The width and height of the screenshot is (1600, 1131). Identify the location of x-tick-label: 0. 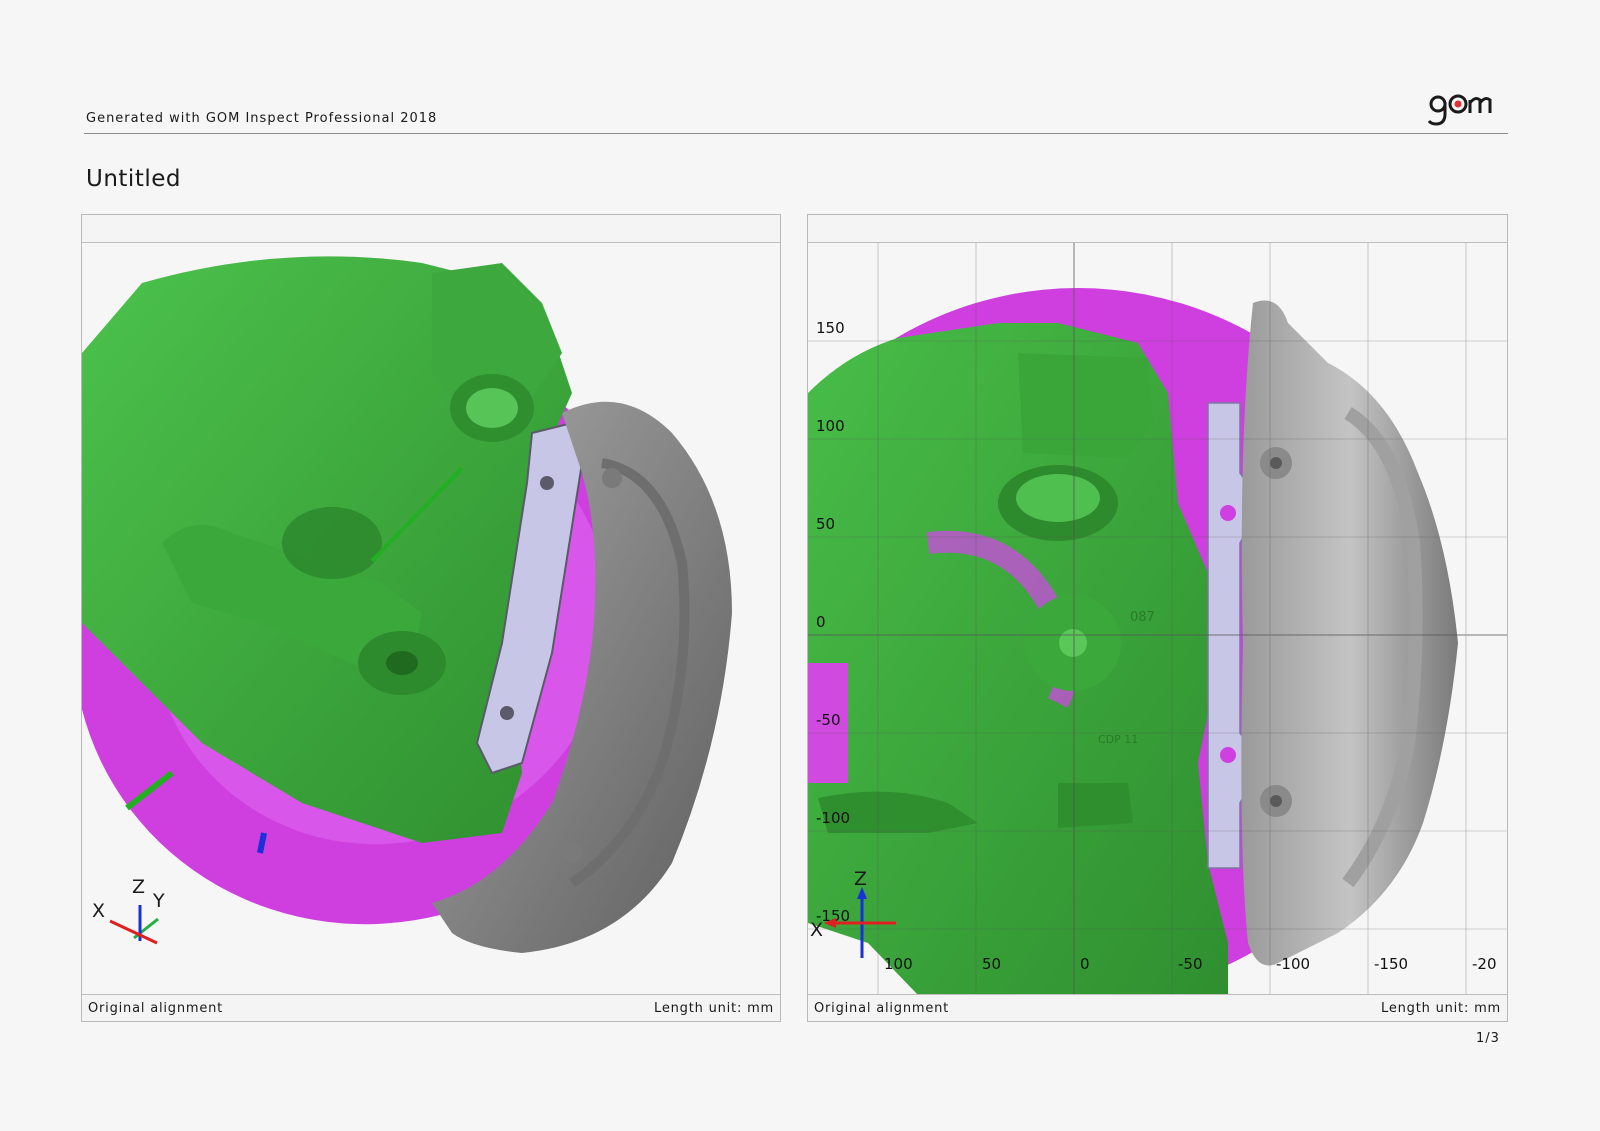
(1085, 964).